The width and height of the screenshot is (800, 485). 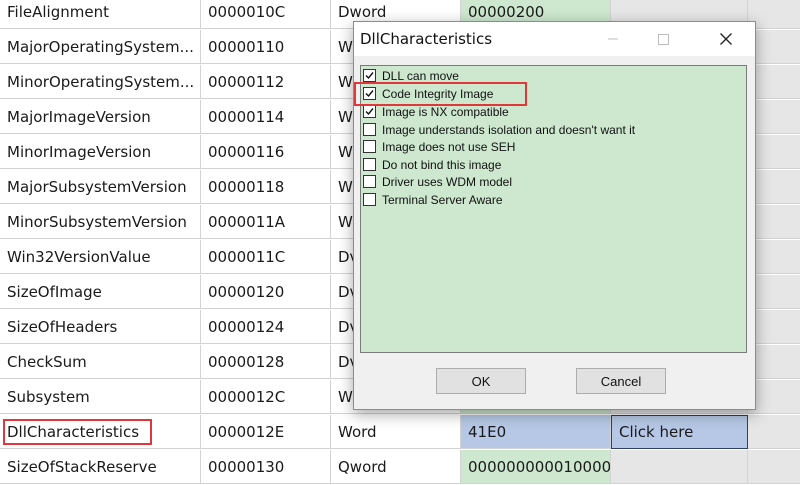 What do you see at coordinates (100, 467) in the screenshot?
I see `field-name: SizeOfStackReserve` at bounding box center [100, 467].